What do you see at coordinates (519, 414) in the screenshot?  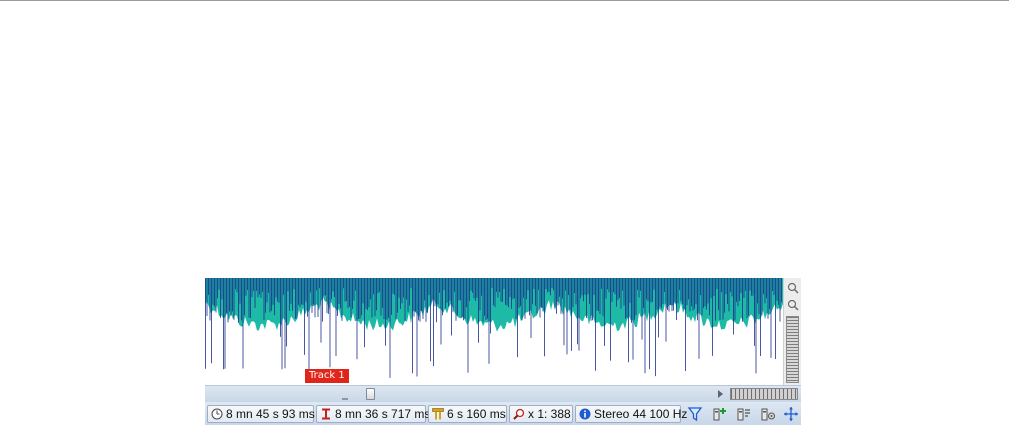 I see `magnifier-icon` at bounding box center [519, 414].